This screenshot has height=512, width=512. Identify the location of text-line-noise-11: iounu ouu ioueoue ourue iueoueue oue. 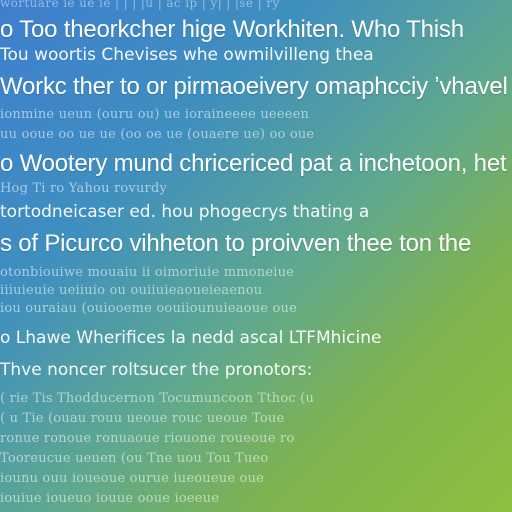
(132, 478).